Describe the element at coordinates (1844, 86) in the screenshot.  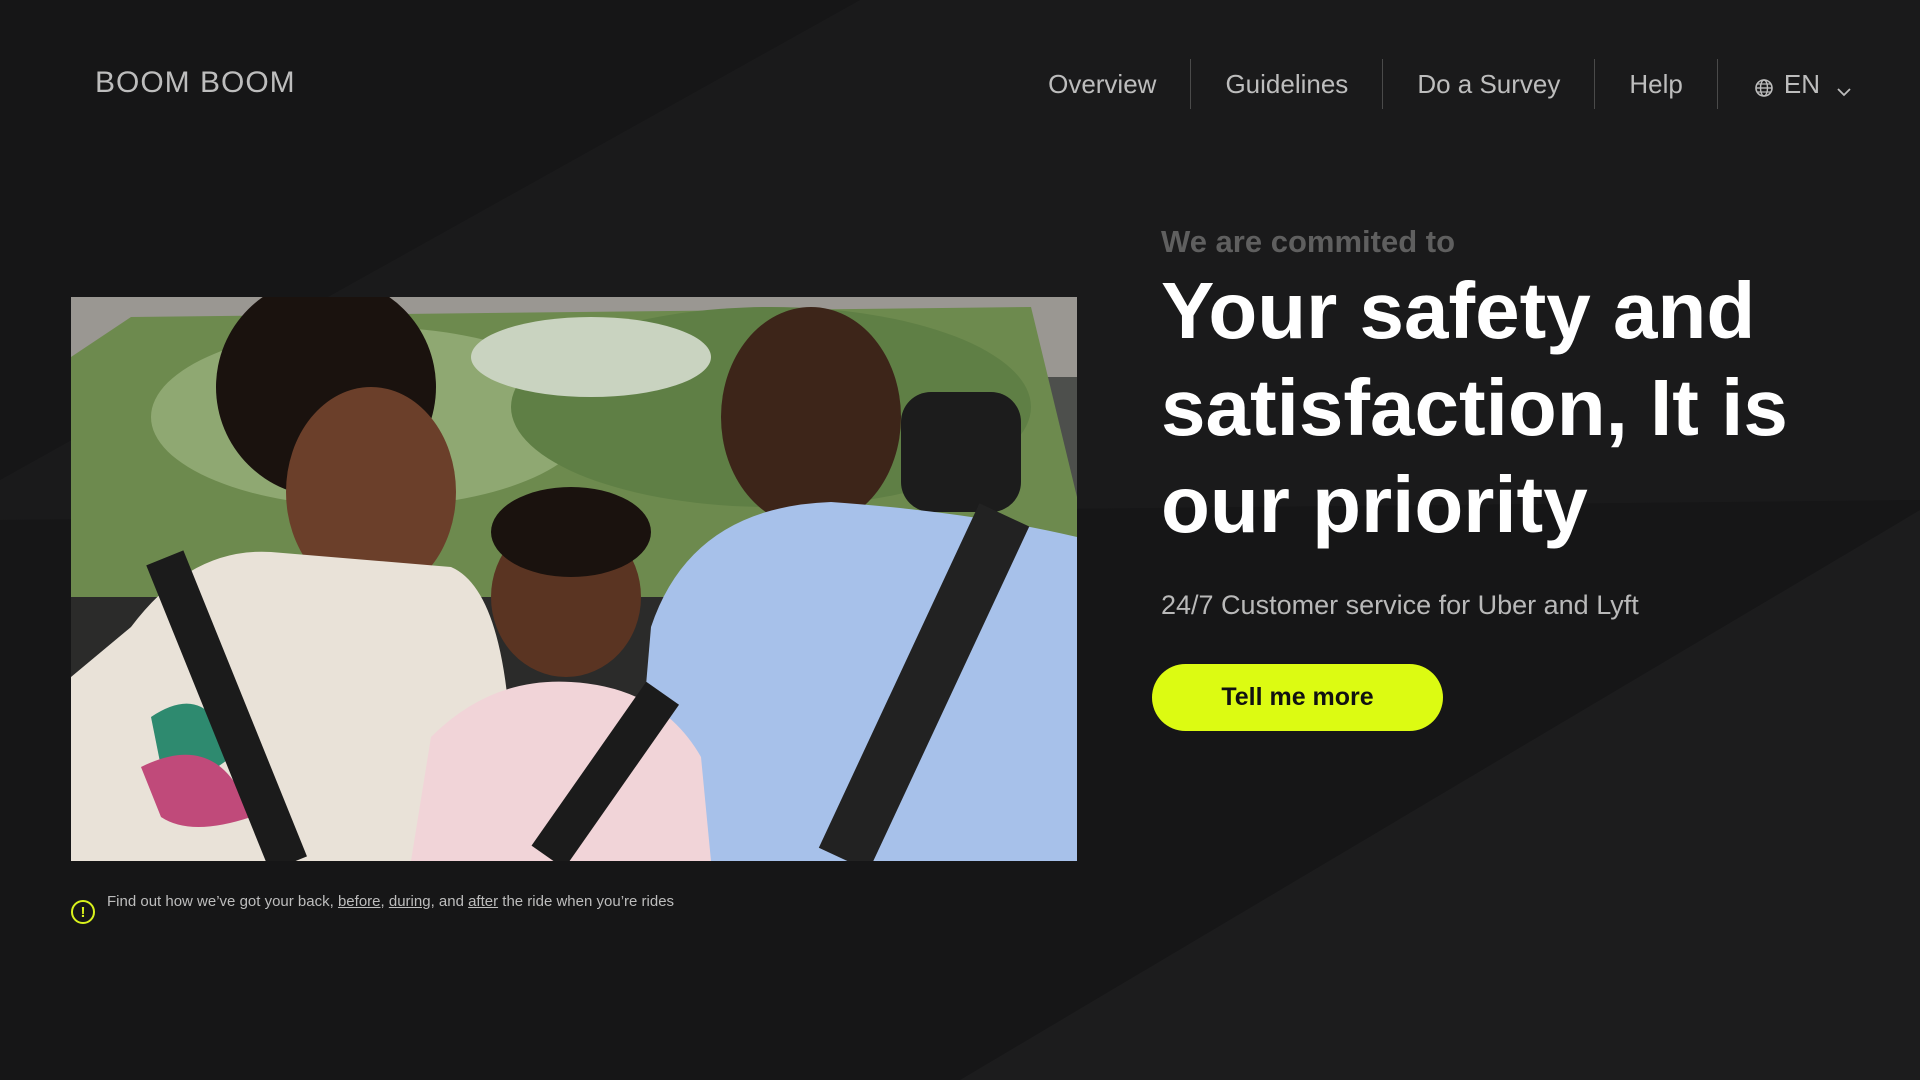
I see `chevron-down-icon` at that location.